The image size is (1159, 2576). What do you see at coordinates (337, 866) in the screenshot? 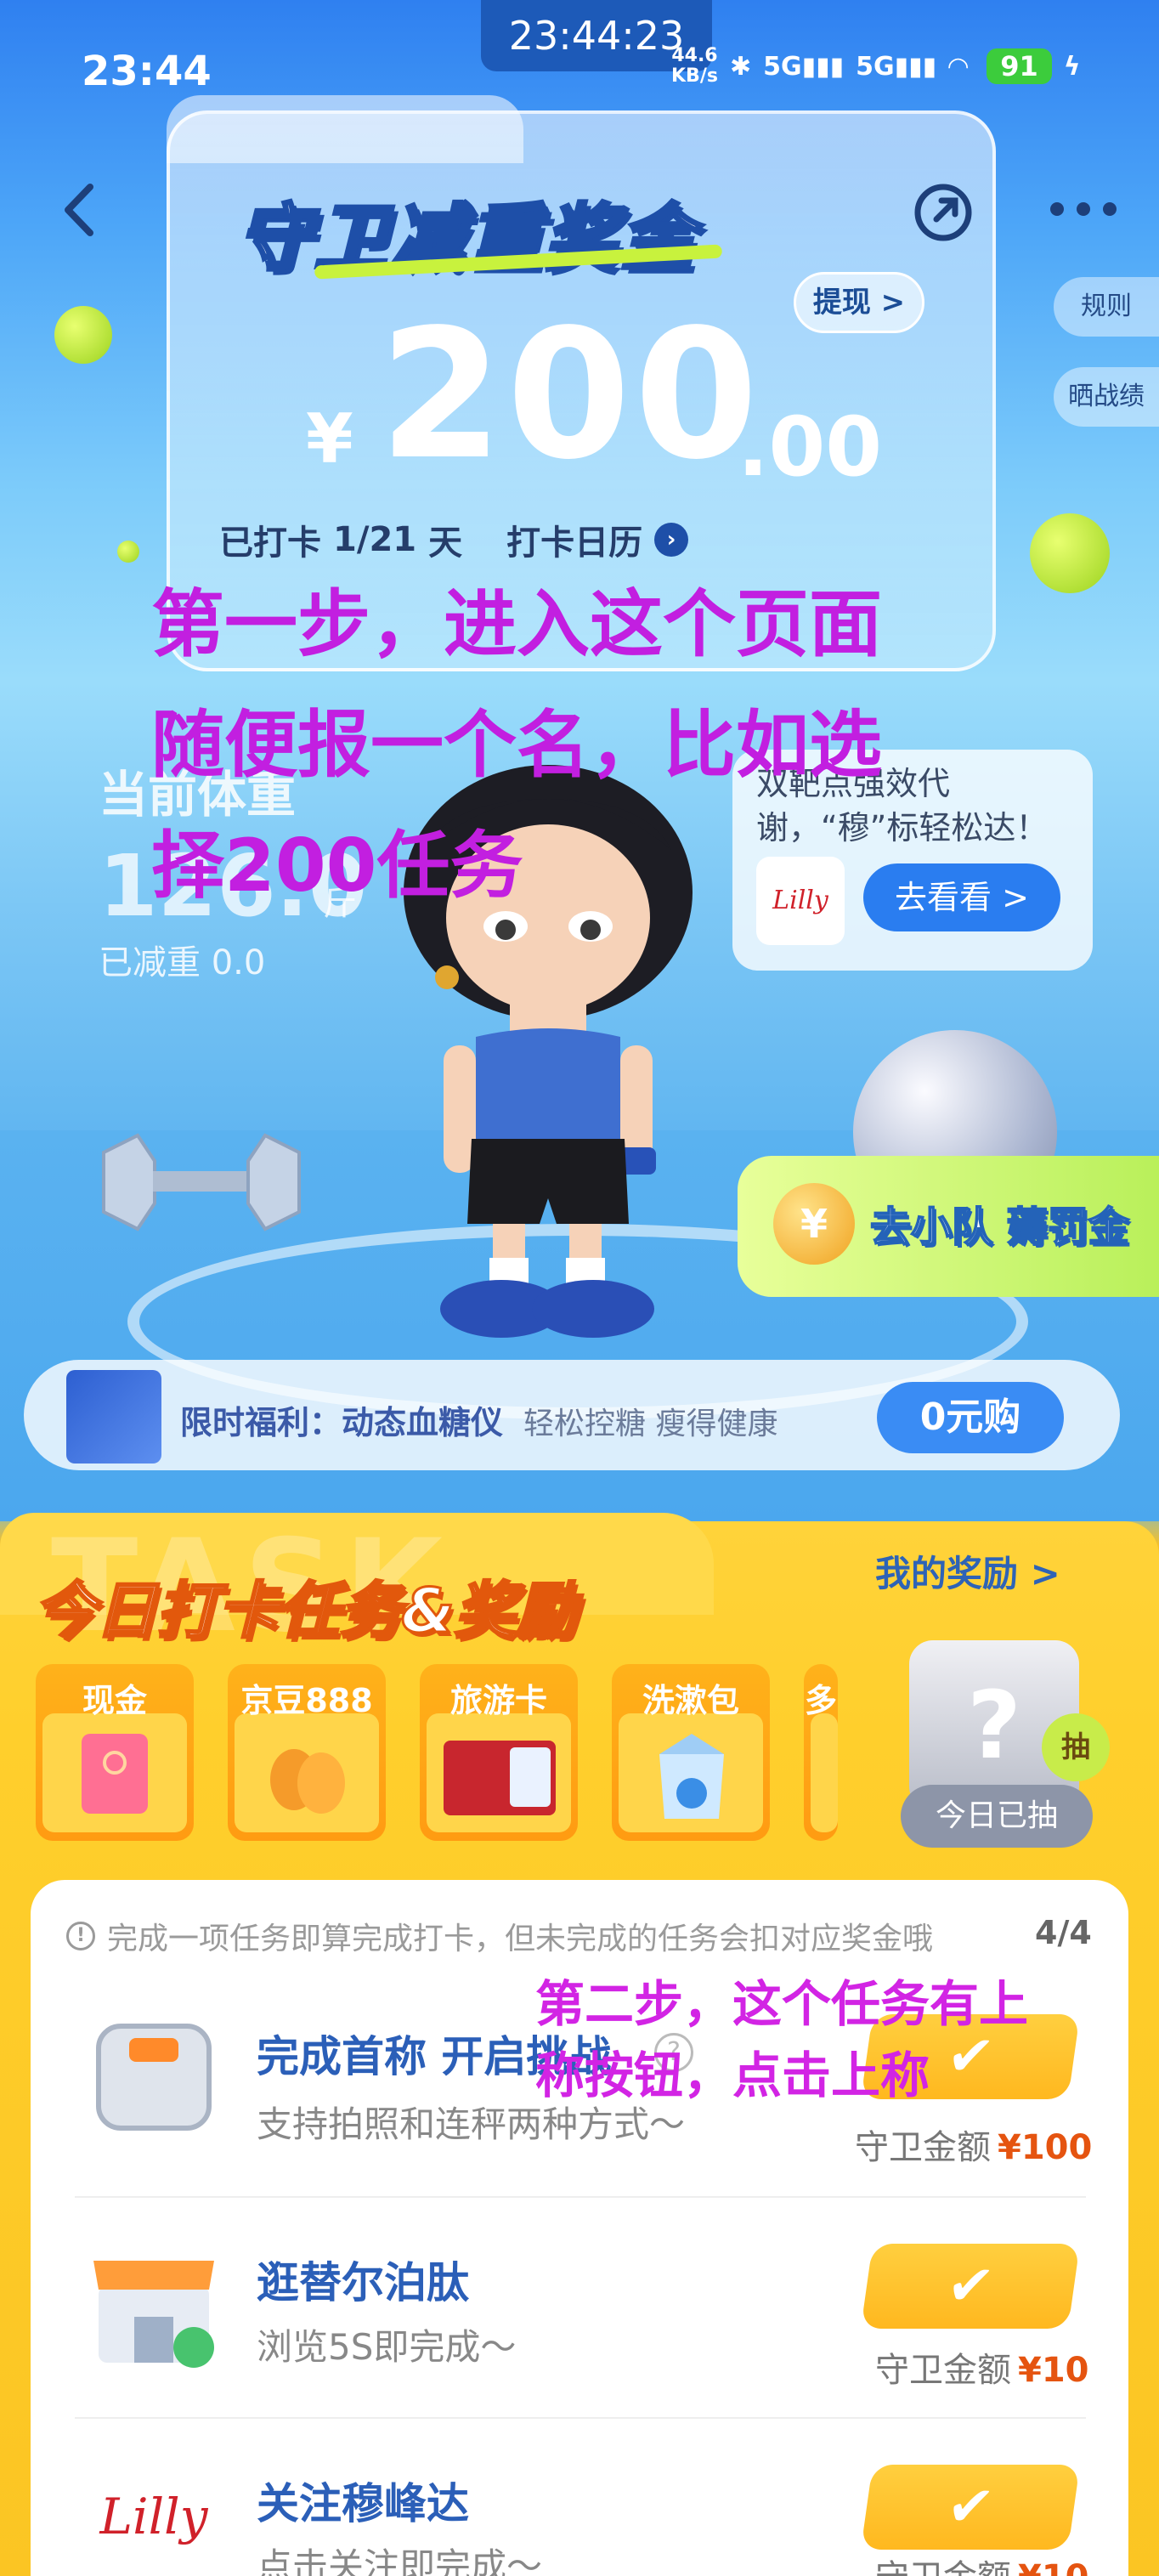
I see `step1-line: 择200任务` at bounding box center [337, 866].